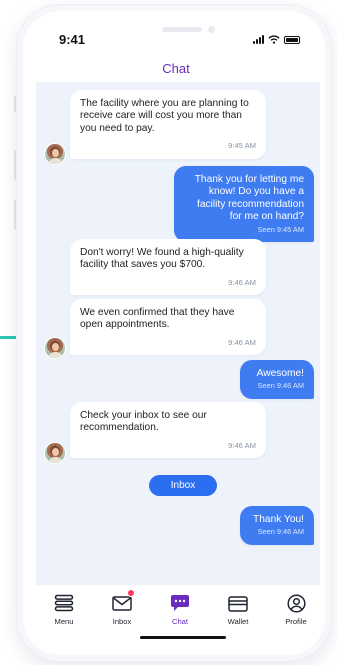  Describe the element at coordinates (296, 621) in the screenshot. I see `tab-label: Profile` at that location.